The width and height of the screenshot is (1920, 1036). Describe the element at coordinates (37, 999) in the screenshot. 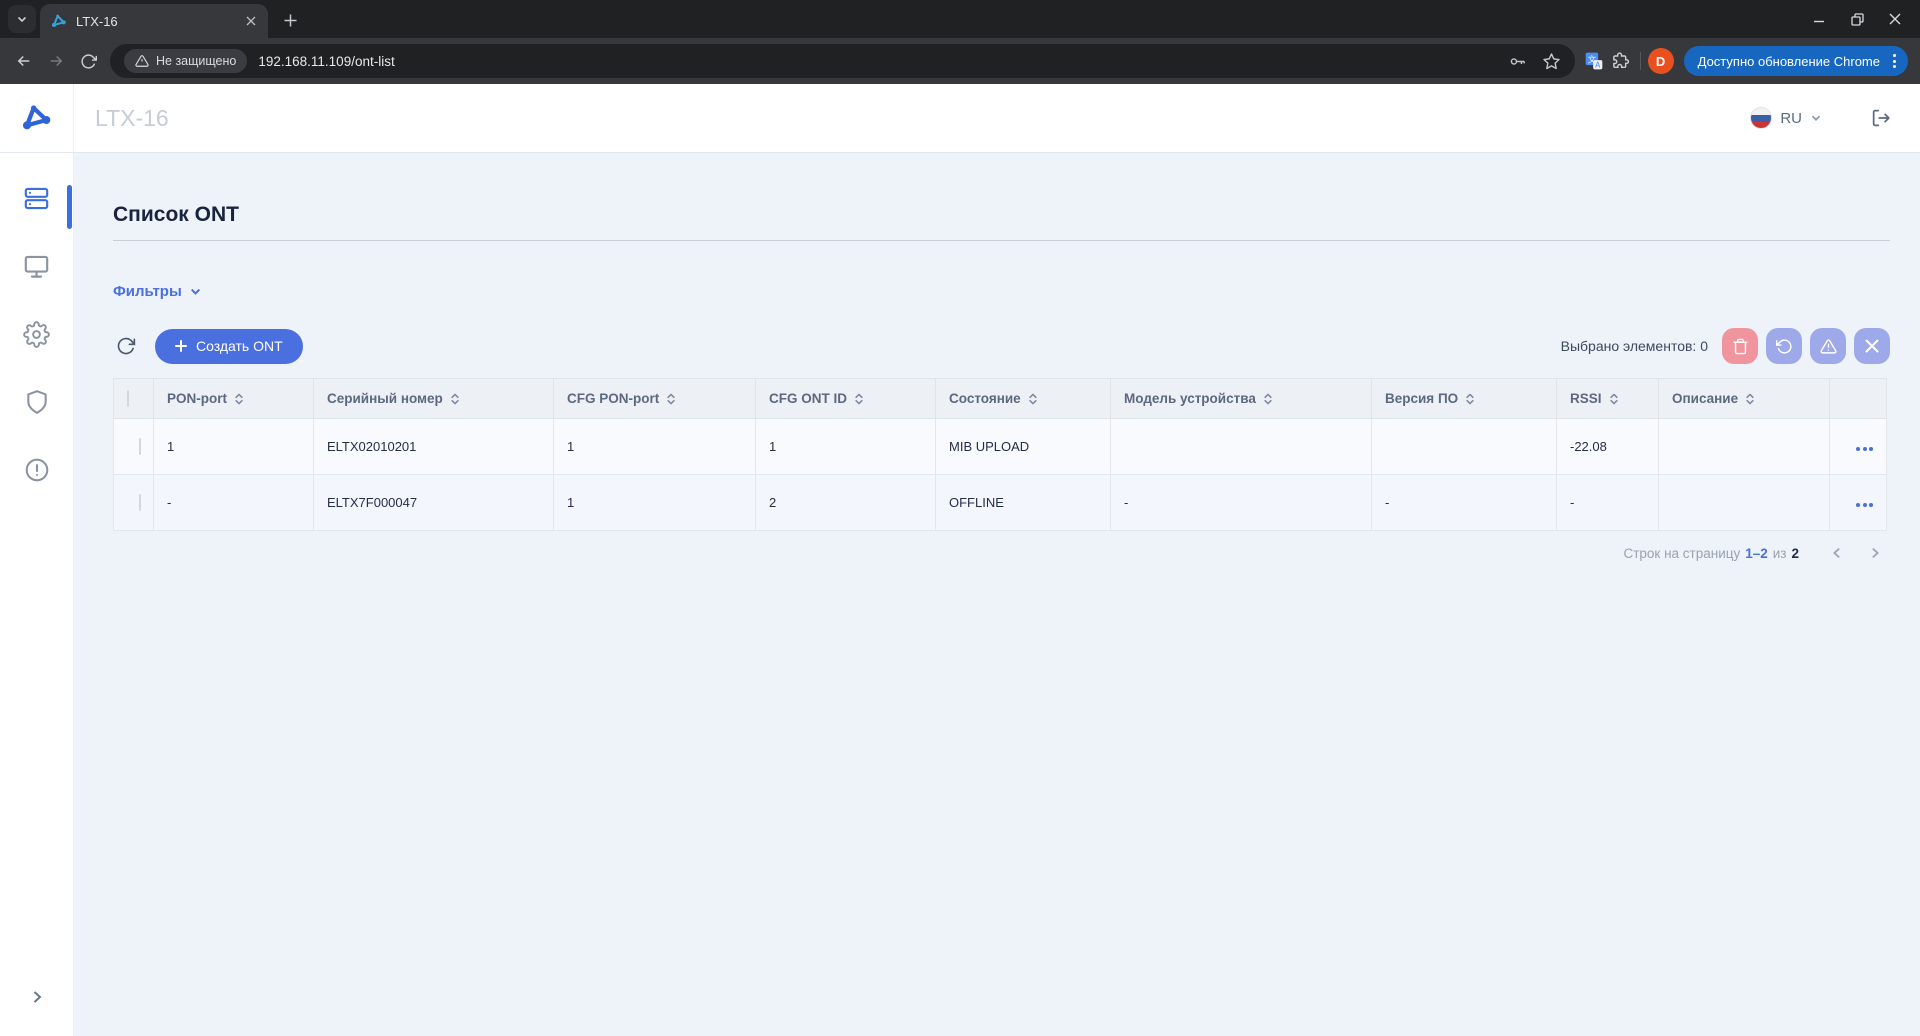

I see `sidebar-expand-button` at that location.